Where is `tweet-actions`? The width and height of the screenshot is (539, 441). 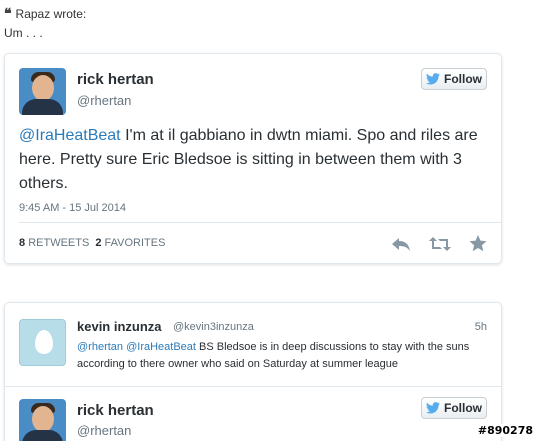
tweet-actions is located at coordinates (439, 243).